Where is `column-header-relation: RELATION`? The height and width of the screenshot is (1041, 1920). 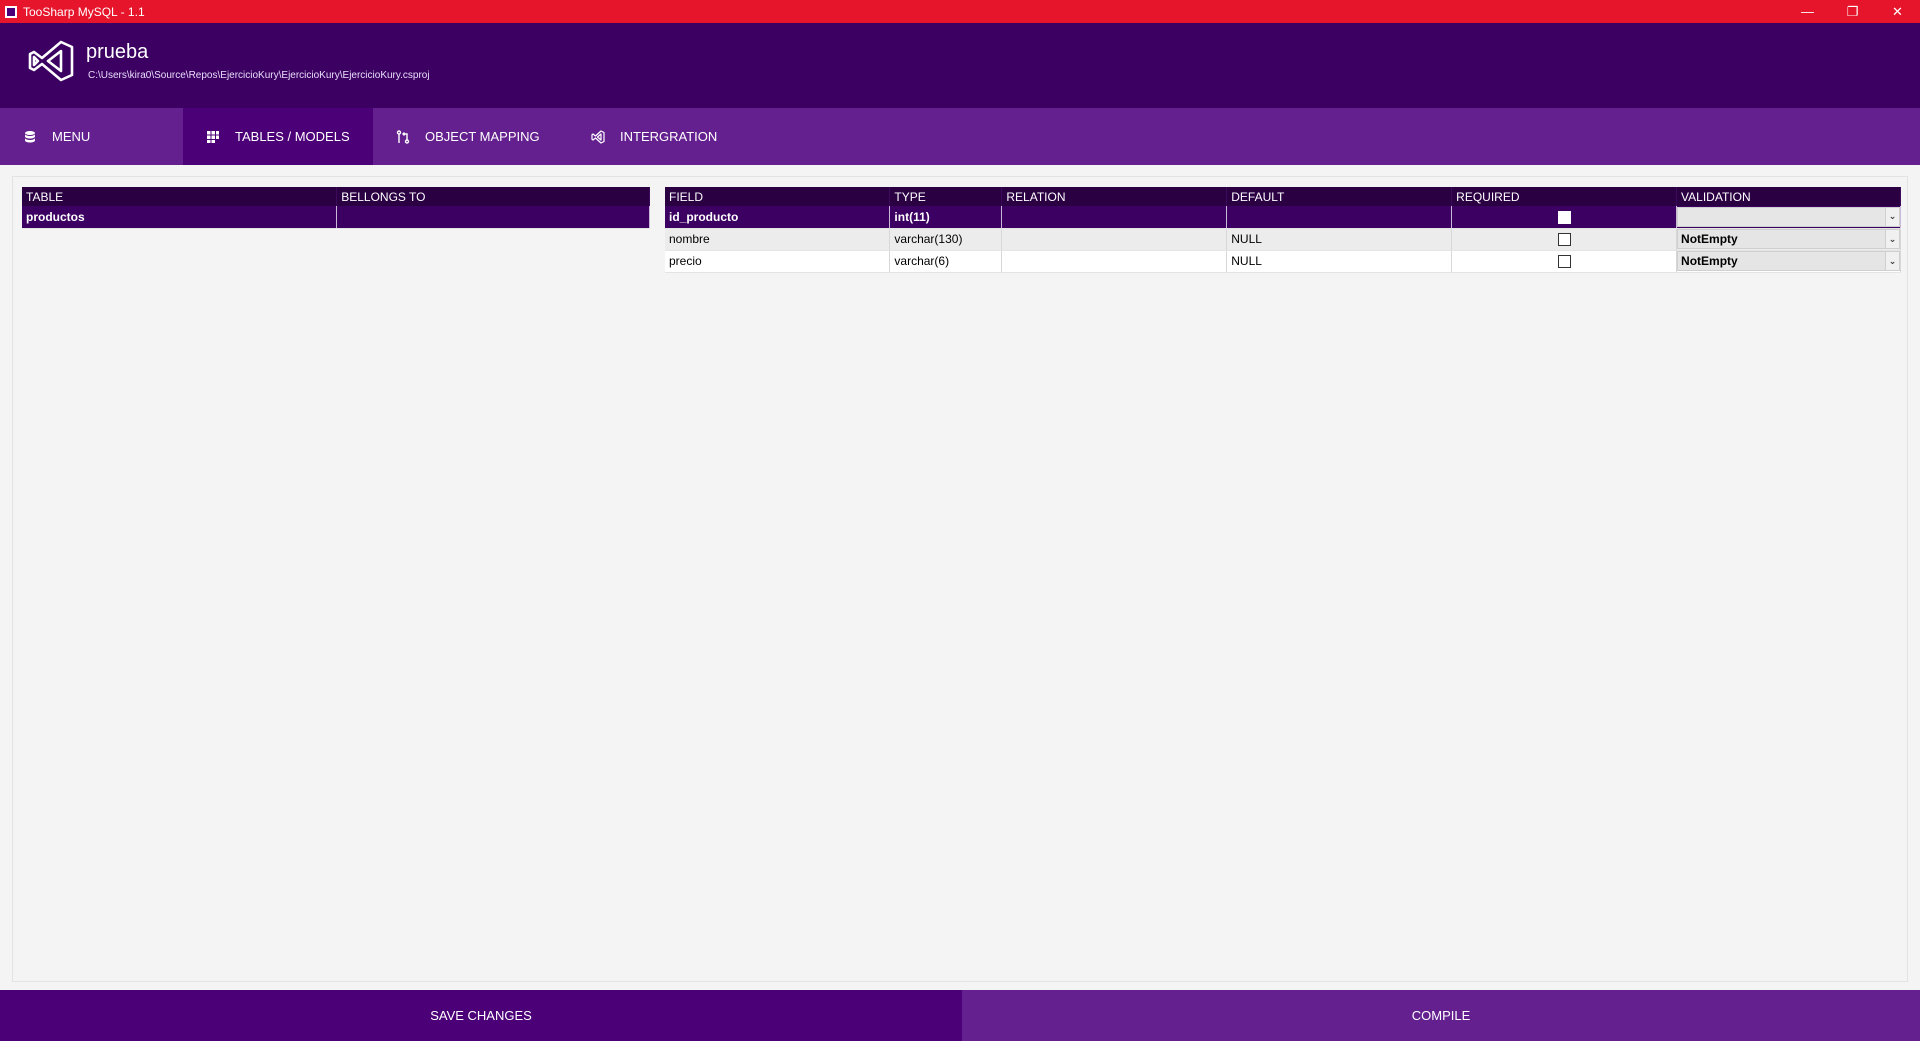 column-header-relation: RELATION is located at coordinates (1114, 196).